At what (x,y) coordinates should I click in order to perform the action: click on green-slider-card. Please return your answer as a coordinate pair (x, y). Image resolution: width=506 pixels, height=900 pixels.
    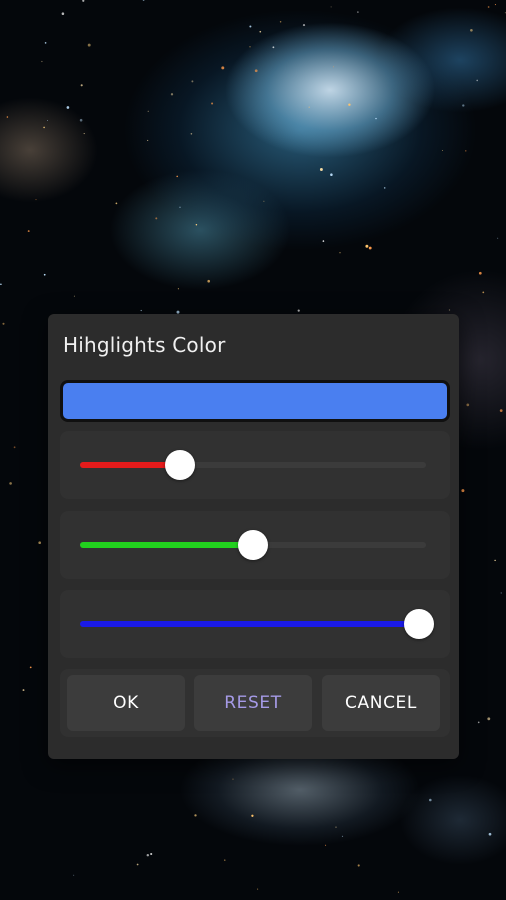
    Looking at the image, I should click on (255, 545).